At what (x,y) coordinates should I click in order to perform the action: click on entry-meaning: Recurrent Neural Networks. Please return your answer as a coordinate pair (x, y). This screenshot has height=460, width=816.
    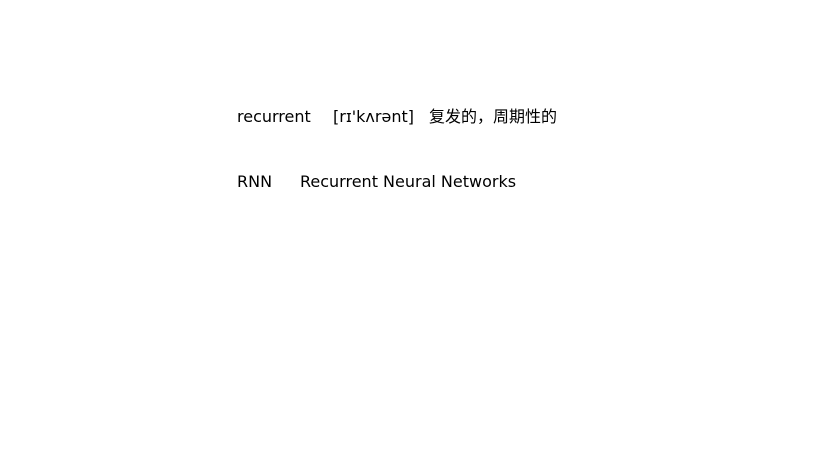
    Looking at the image, I should click on (408, 181).